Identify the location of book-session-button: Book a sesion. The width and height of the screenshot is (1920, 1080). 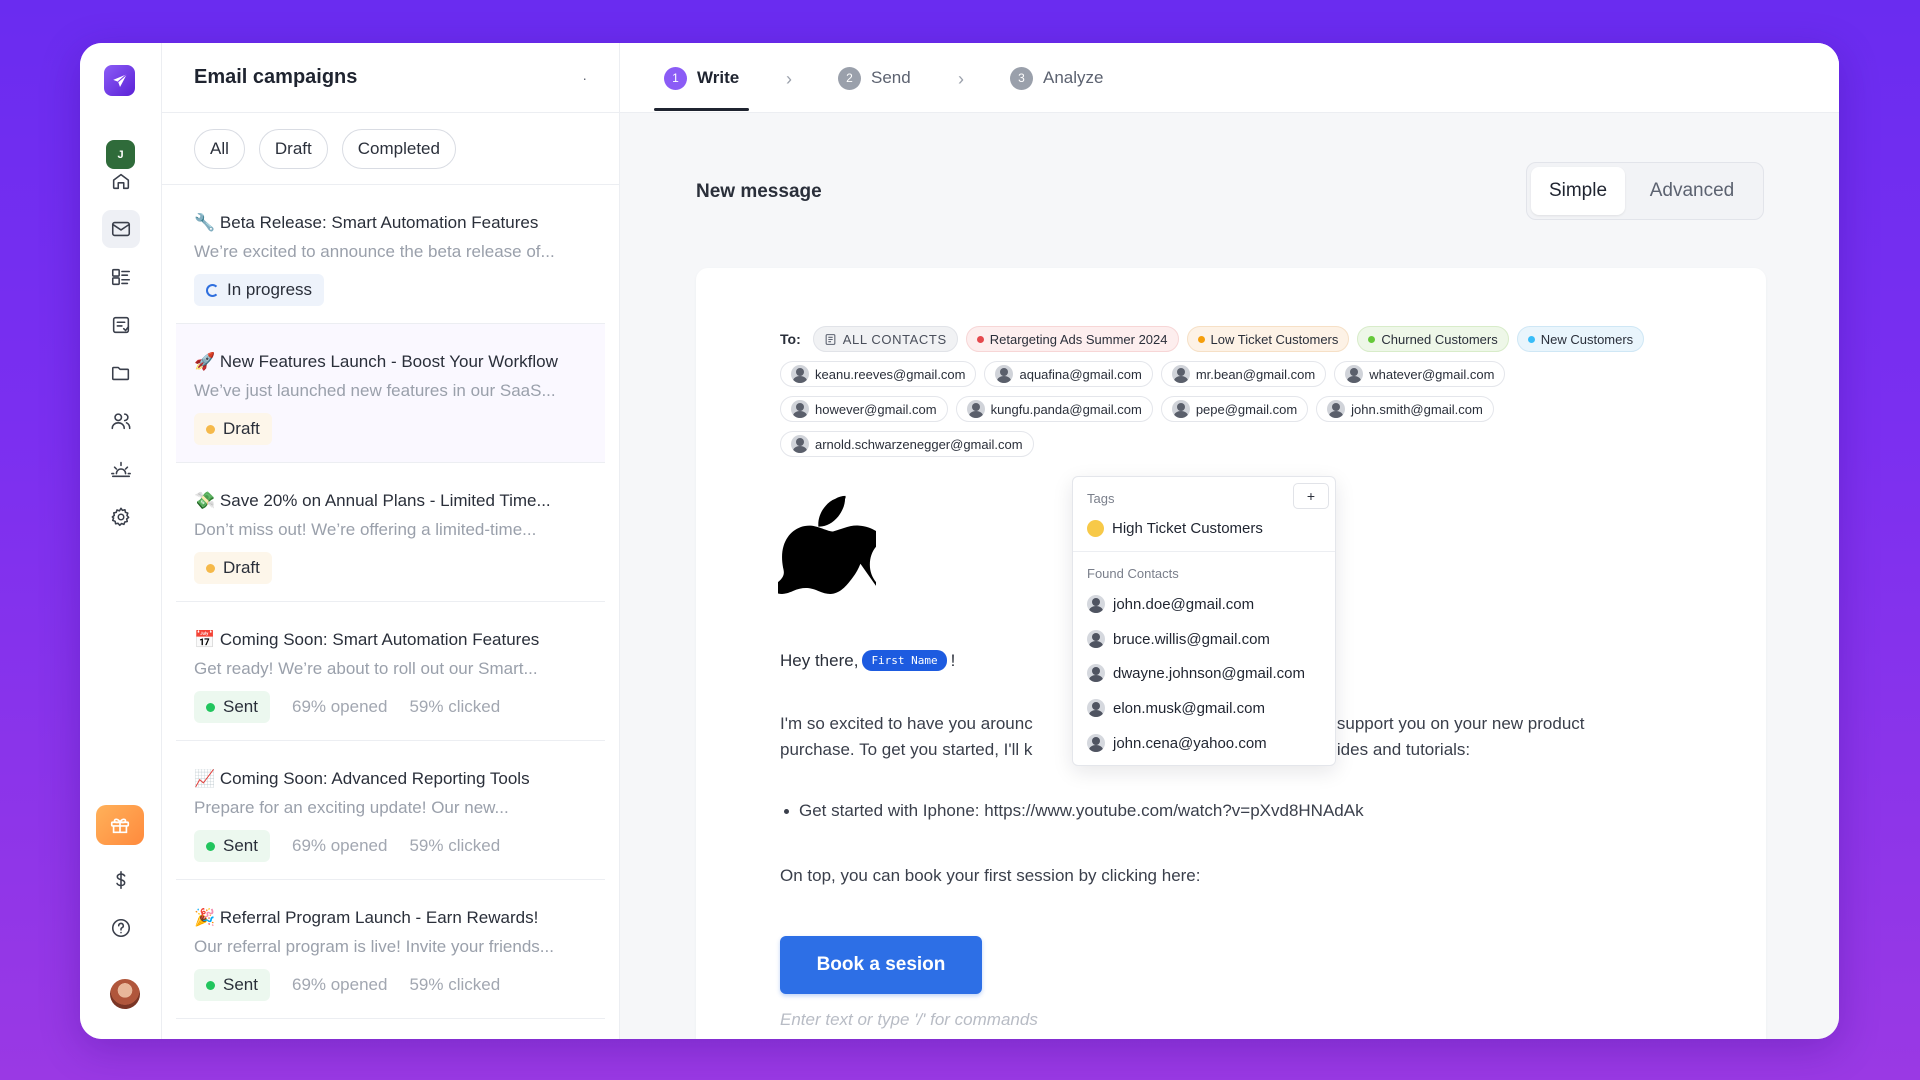
(881, 965).